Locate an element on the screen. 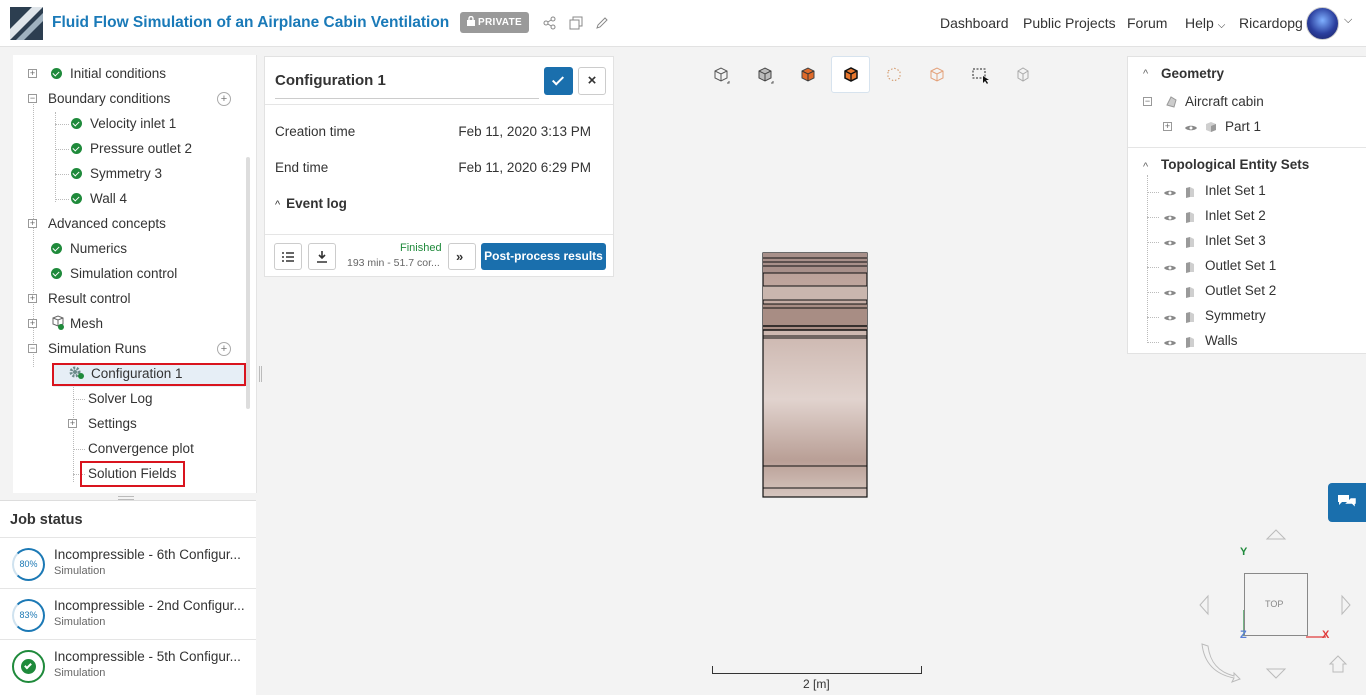 The width and height of the screenshot is (1366, 695). view-face-label: TOP is located at coordinates (1274, 604).